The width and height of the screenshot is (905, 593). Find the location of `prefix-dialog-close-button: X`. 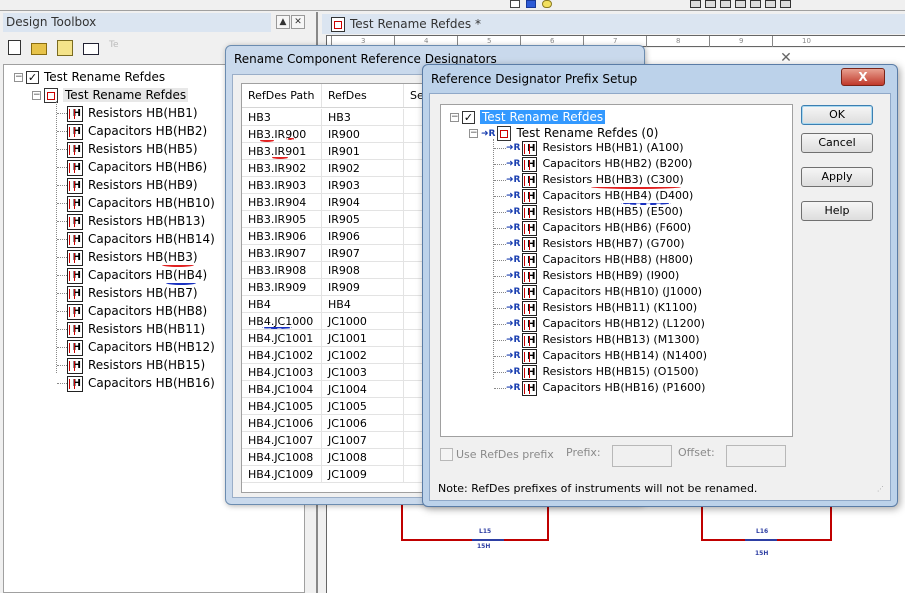

prefix-dialog-close-button: X is located at coordinates (863, 77).